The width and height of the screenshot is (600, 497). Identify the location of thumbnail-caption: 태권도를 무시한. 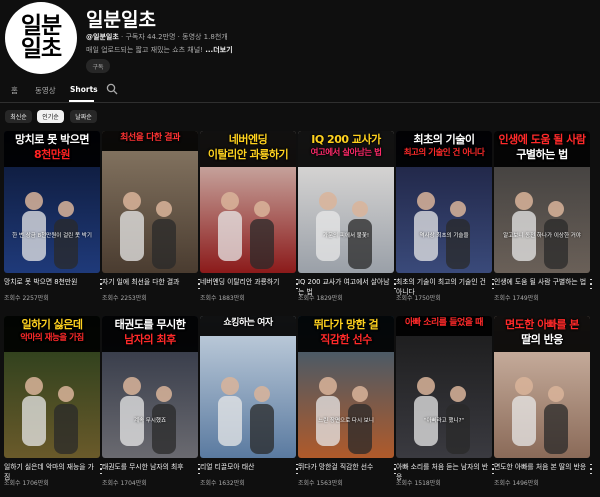
(150, 324).